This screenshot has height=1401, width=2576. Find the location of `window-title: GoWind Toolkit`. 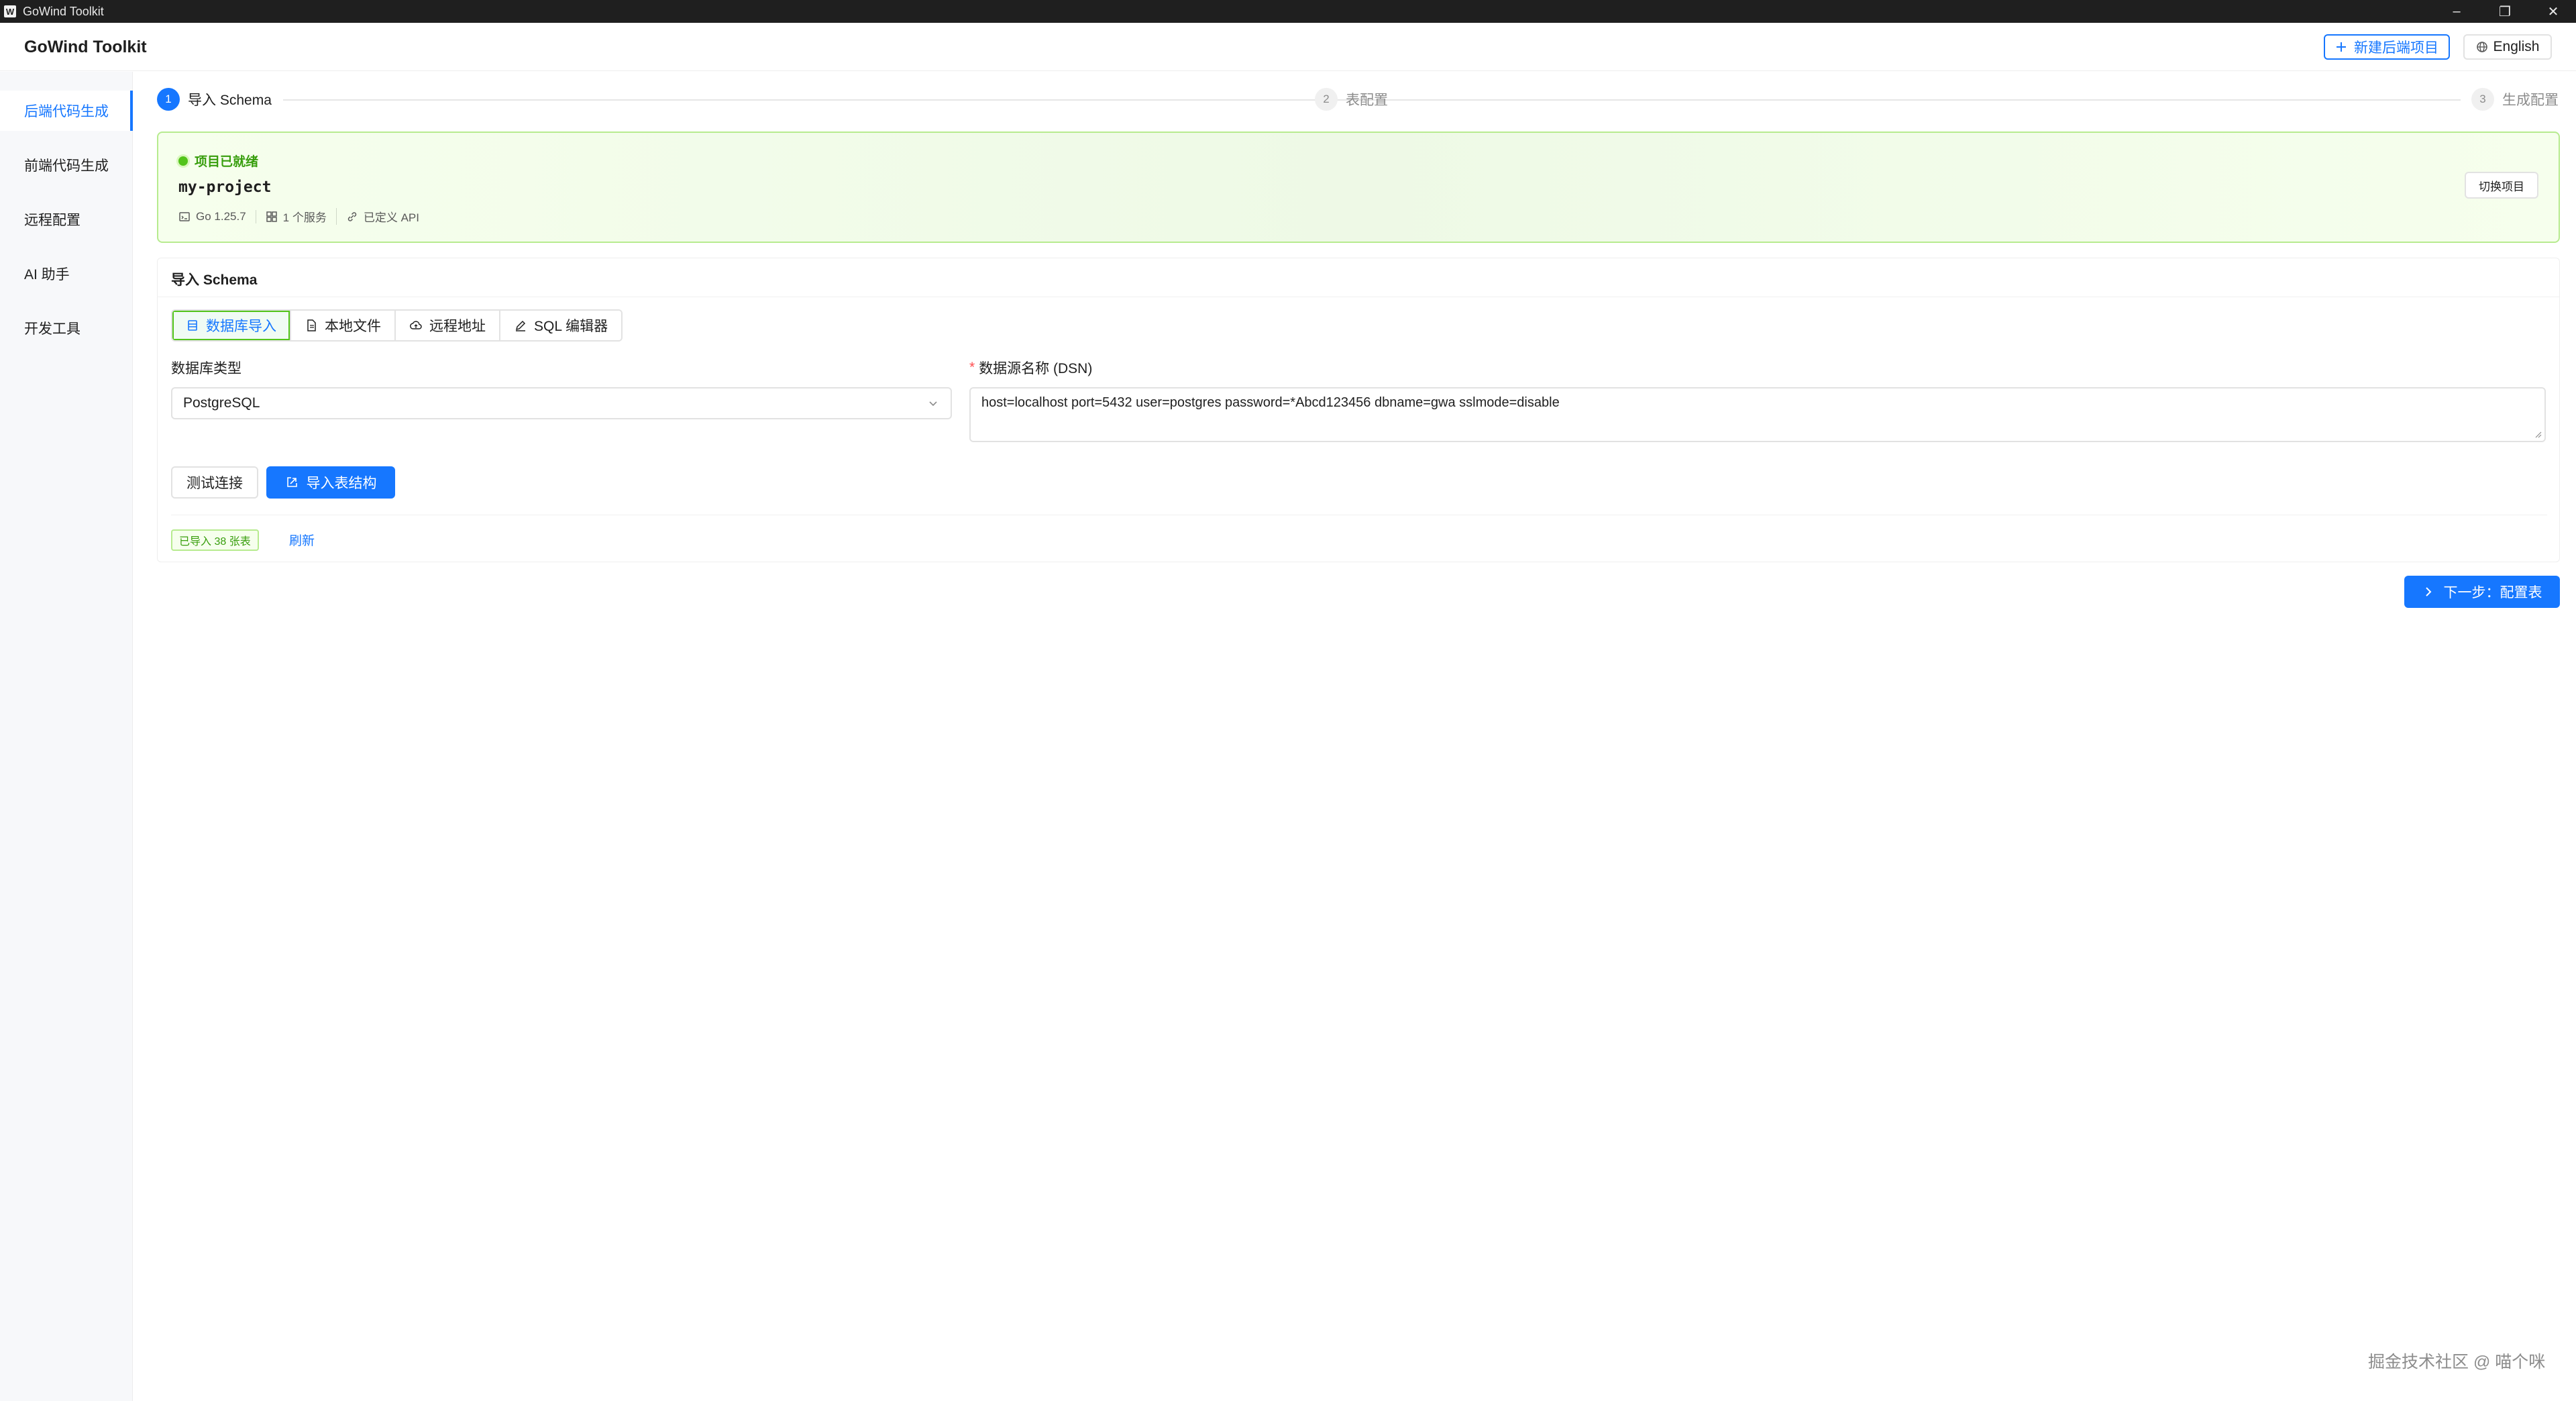

window-title: GoWind Toolkit is located at coordinates (63, 11).